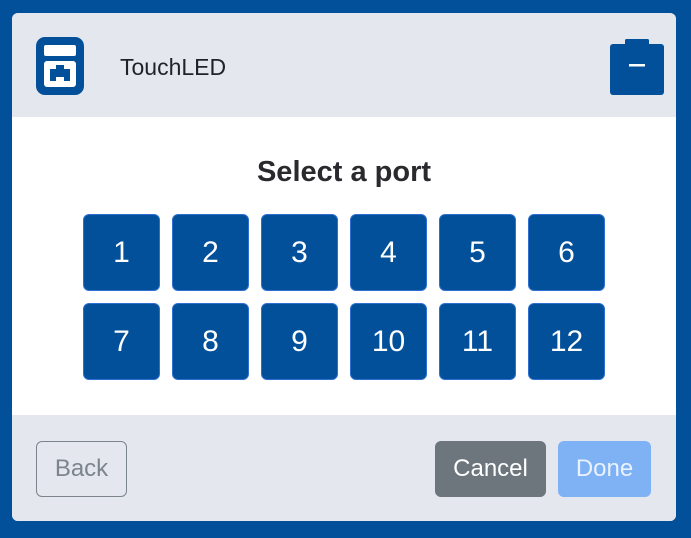 The image size is (691, 538). Describe the element at coordinates (566, 252) in the screenshot. I see `port-button-6: 6` at that location.